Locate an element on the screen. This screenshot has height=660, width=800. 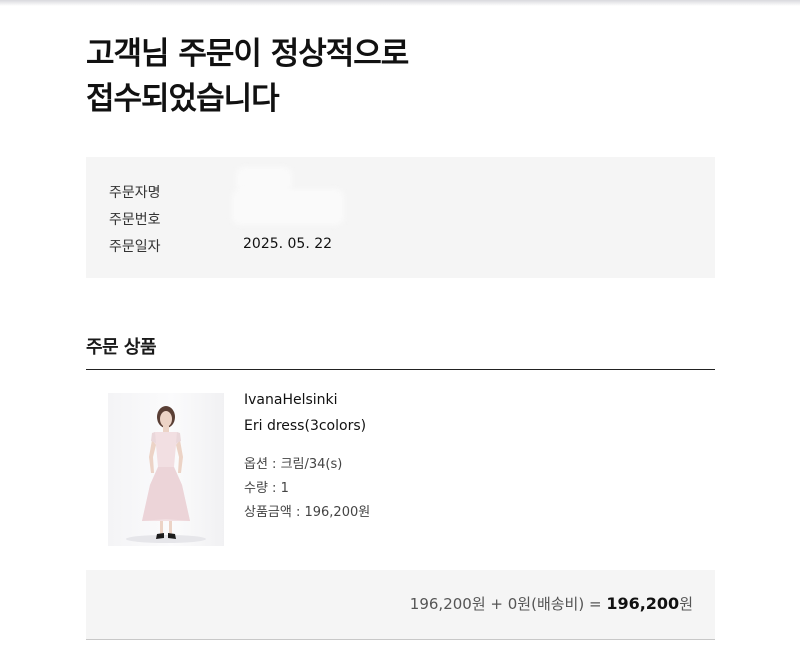
section-title-order-products: 주문 상품 is located at coordinates (121, 347).